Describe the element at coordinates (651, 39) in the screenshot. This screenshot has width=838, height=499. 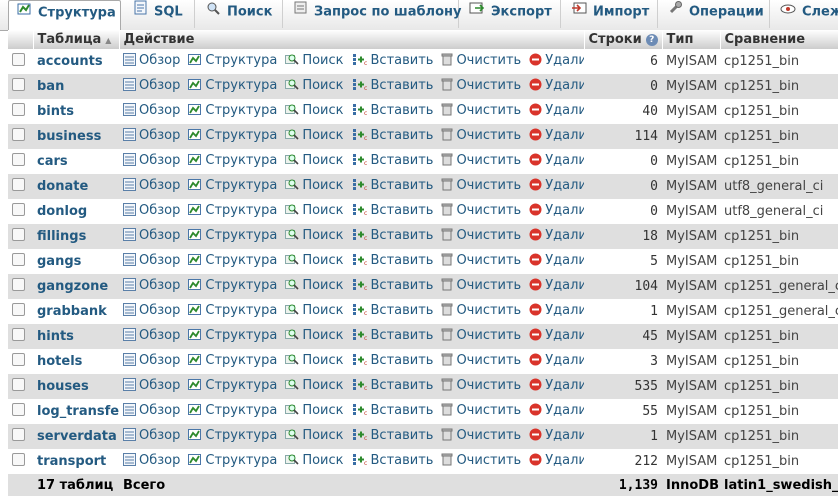
I see `help-icon: ?` at that location.